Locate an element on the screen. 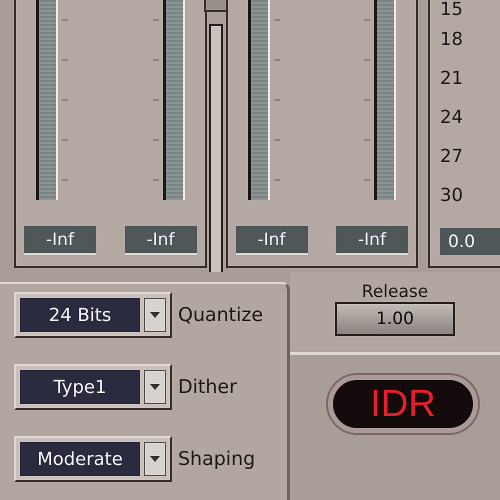 The height and width of the screenshot is (500, 500). peak-readout: 0.0 is located at coordinates (470, 241).